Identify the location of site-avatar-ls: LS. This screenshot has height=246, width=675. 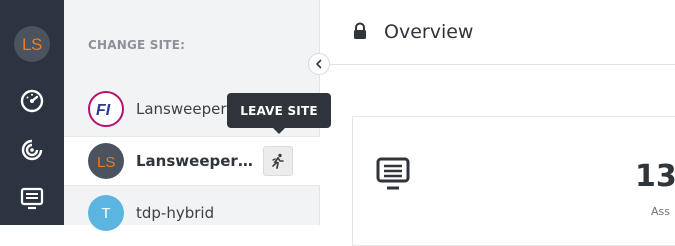
(106, 161).